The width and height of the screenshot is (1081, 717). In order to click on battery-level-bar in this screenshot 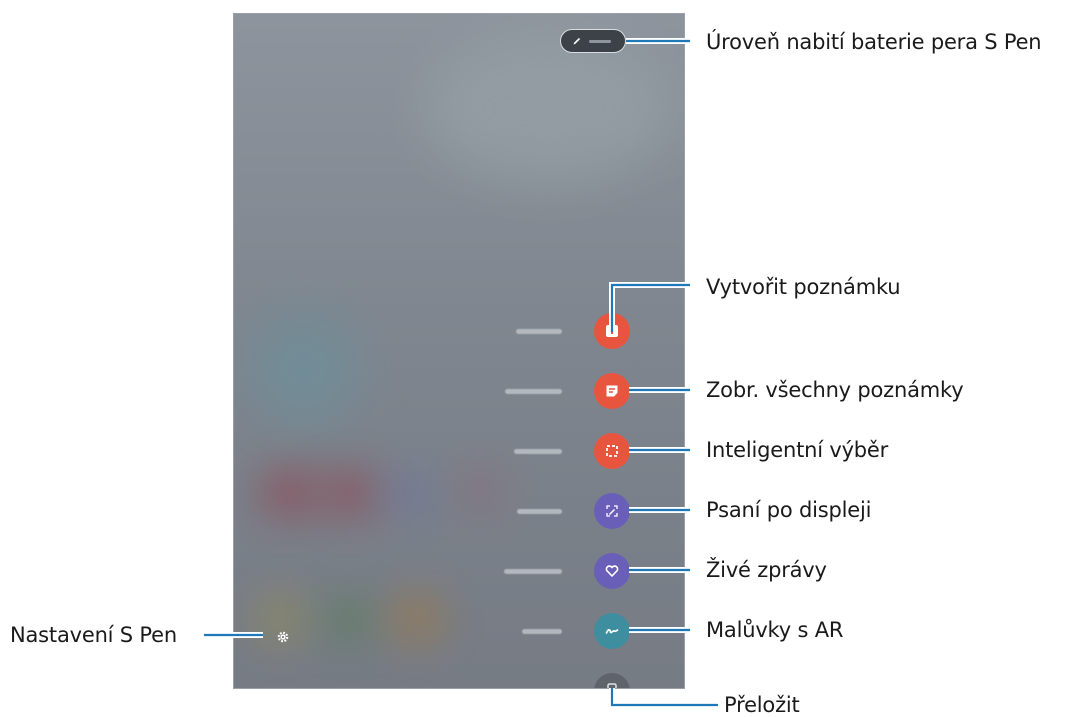, I will do `click(600, 41)`.